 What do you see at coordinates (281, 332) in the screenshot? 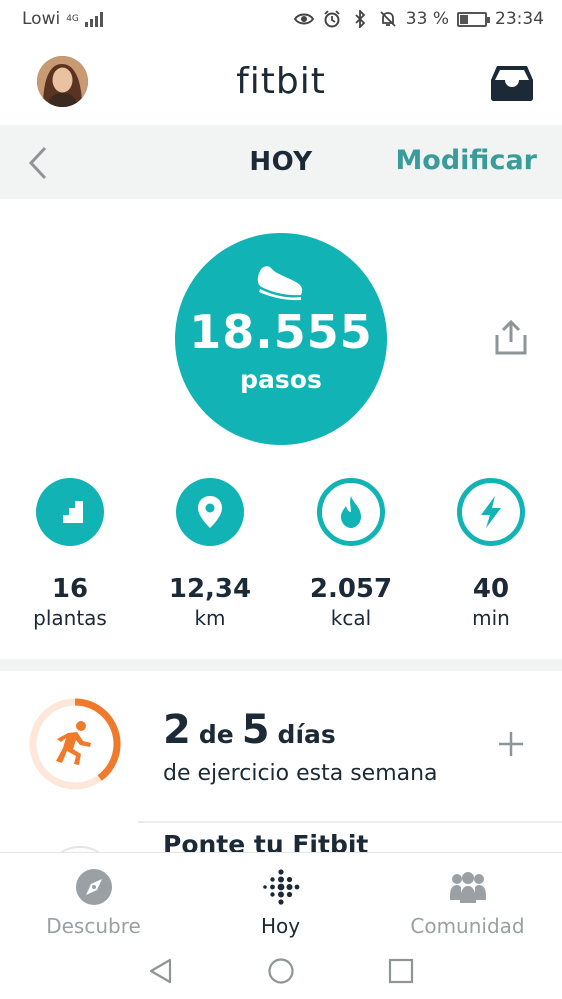
I see `steps-value: 18.555` at bounding box center [281, 332].